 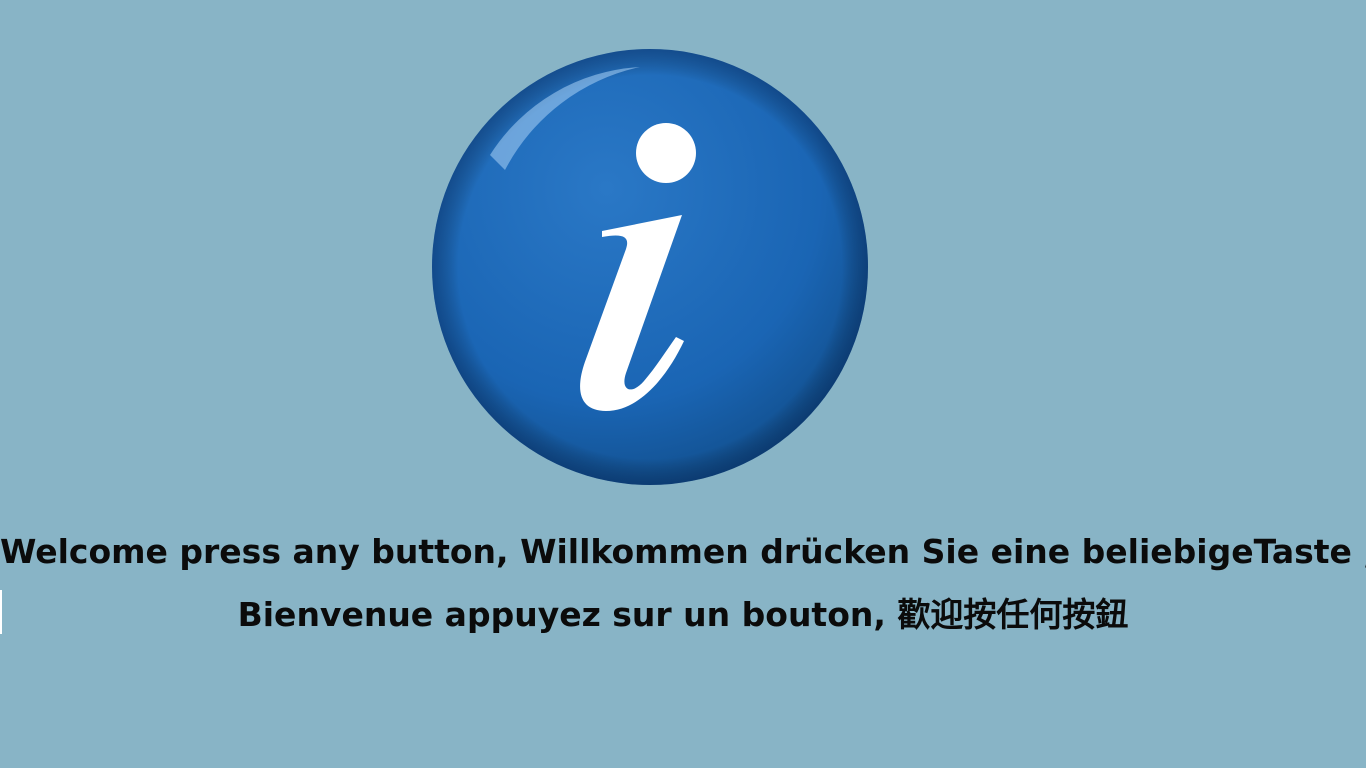 What do you see at coordinates (683, 614) in the screenshot?
I see `welcome-message-line-2: Bienvenue appuyez sur un bouton, 歡迎按任何按鈕` at bounding box center [683, 614].